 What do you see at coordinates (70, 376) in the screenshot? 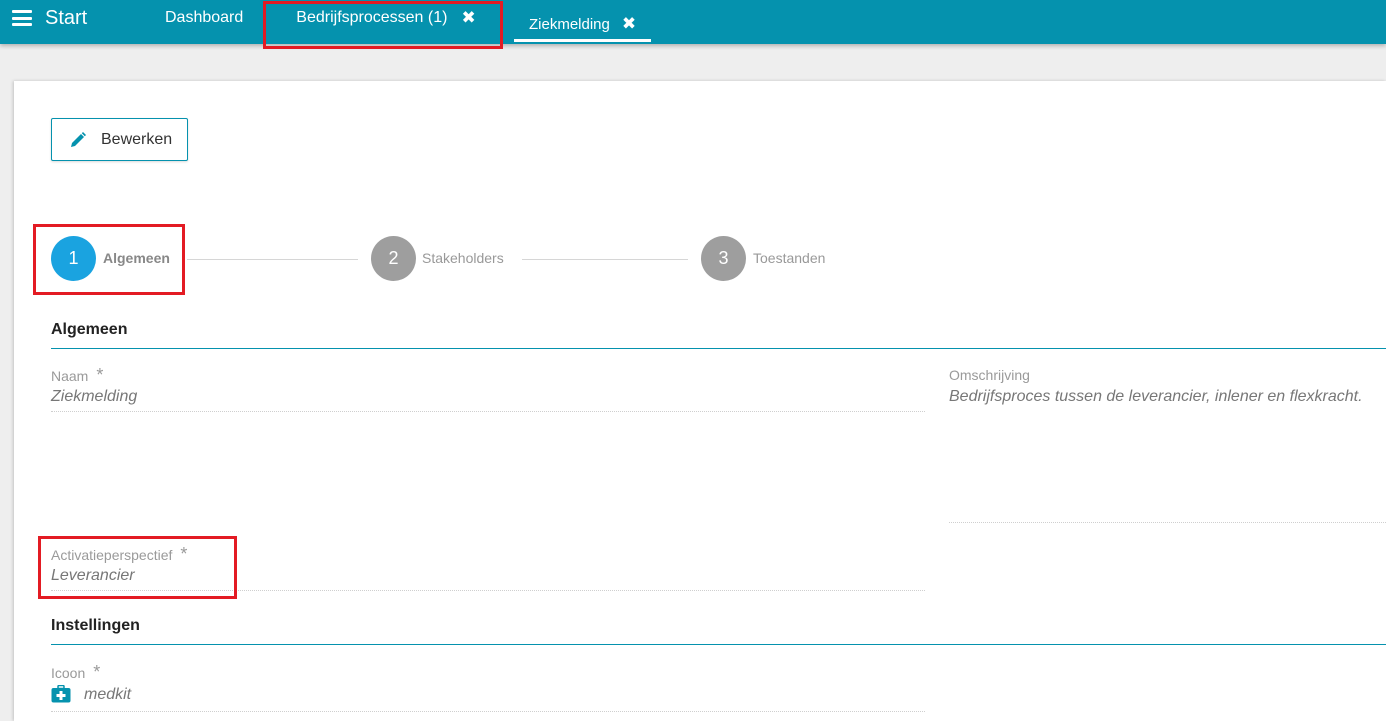
I see `naam-label-text: Naam` at bounding box center [70, 376].